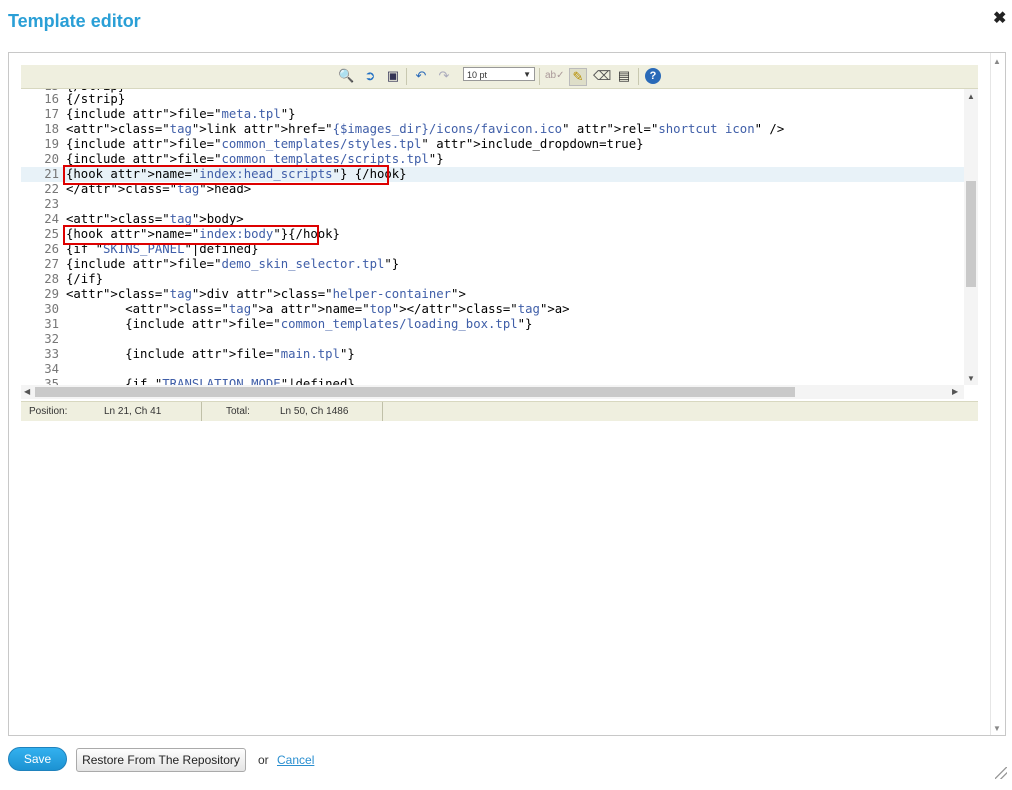 The height and width of the screenshot is (790, 1012). What do you see at coordinates (955, 391) in the screenshot?
I see `scroll-right-arrow-icon: ▶` at bounding box center [955, 391].